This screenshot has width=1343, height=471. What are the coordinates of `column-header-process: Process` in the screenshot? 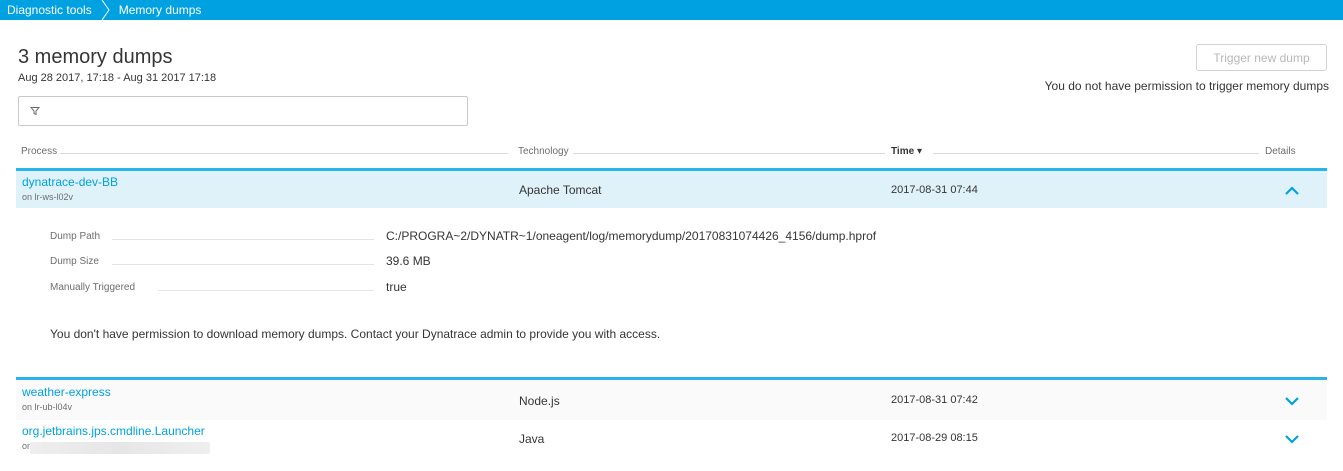 It's located at (41, 151).